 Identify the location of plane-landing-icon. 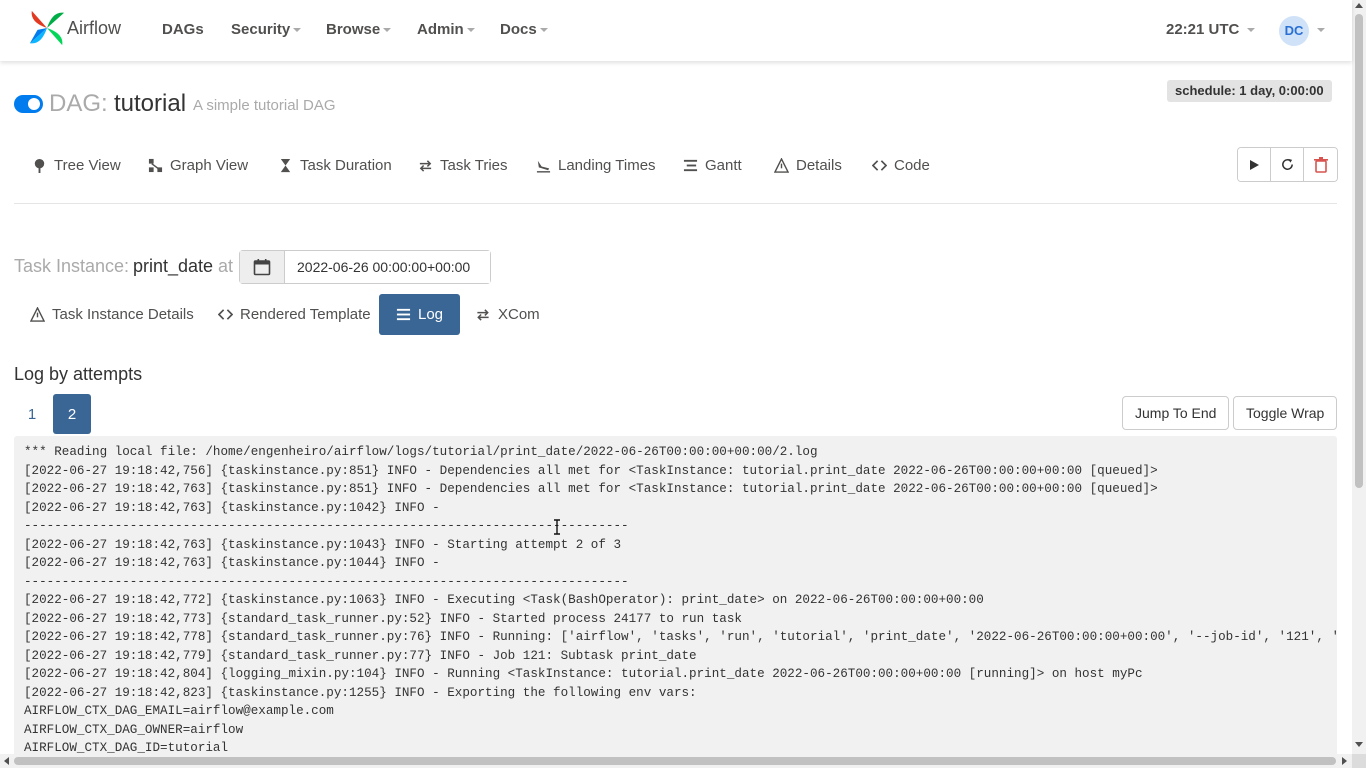
(543, 166).